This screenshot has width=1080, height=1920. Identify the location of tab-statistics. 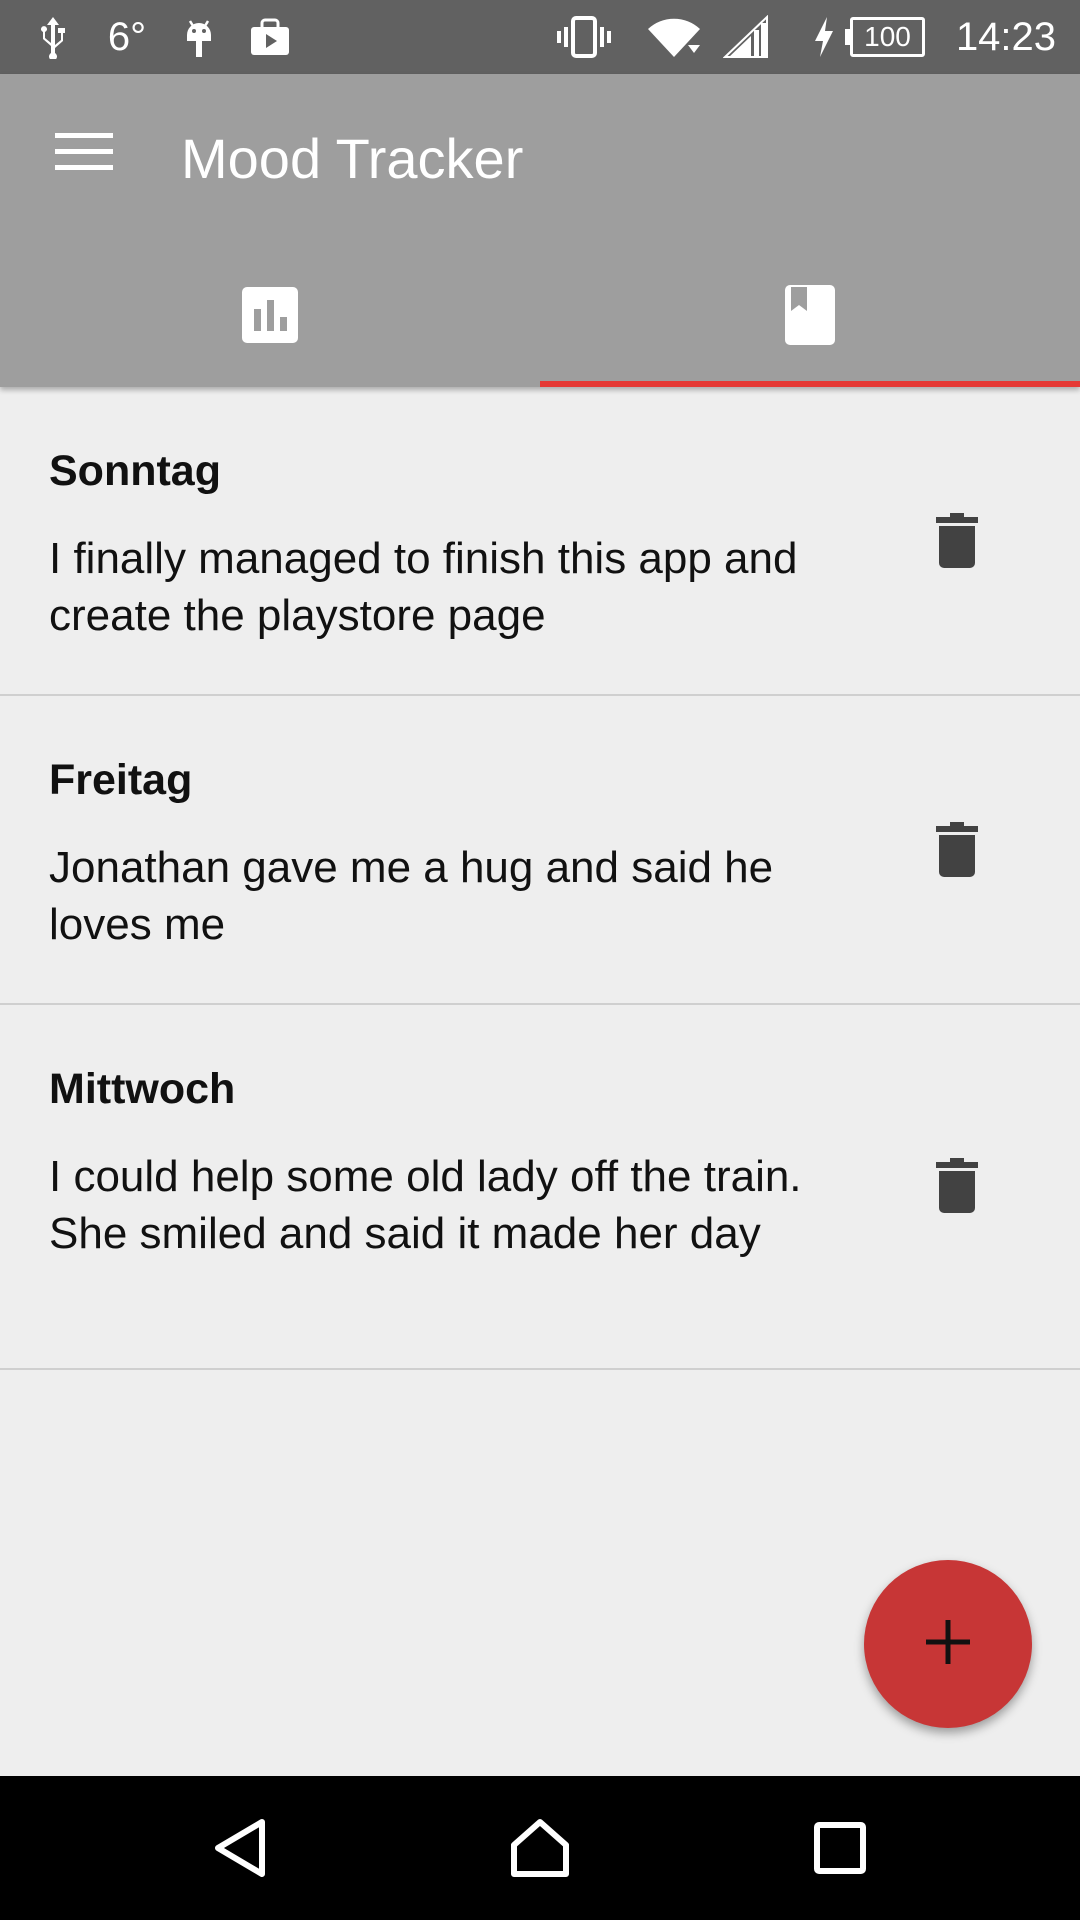
(270, 317).